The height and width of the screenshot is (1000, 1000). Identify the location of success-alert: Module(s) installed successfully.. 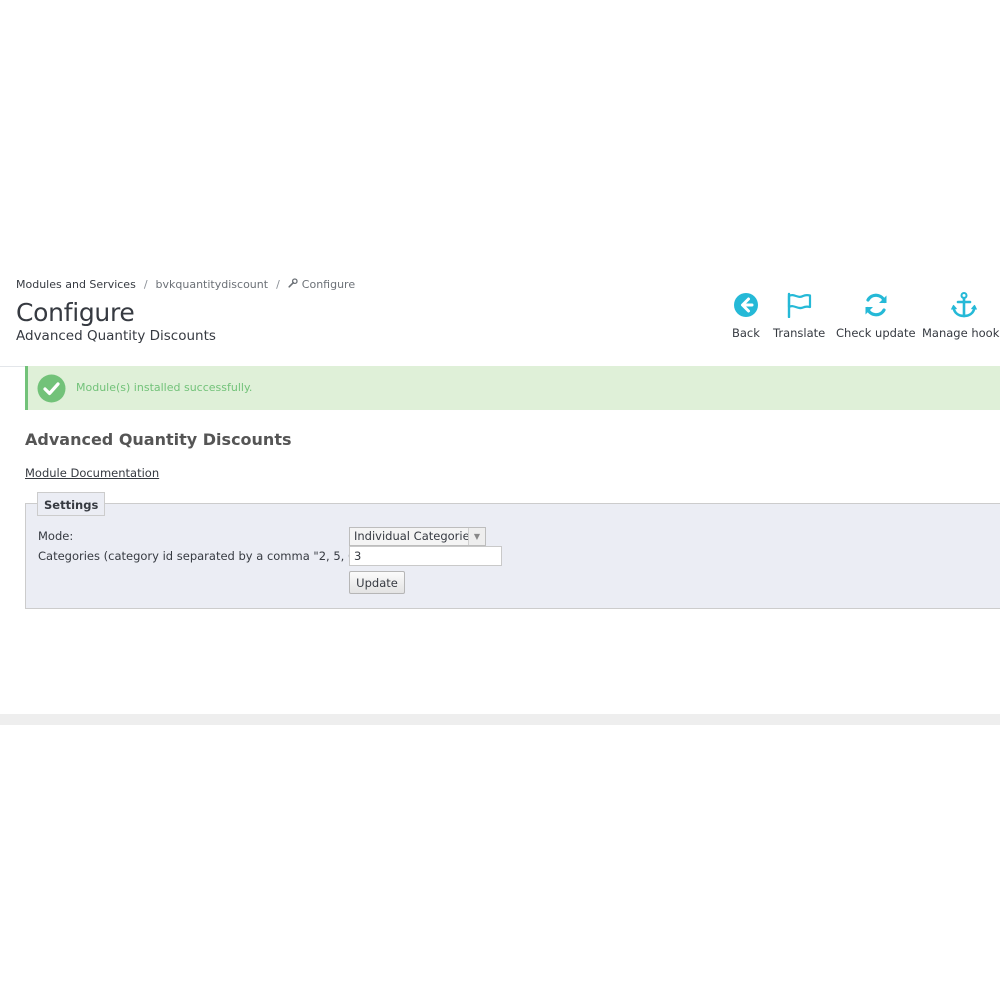
(512, 388).